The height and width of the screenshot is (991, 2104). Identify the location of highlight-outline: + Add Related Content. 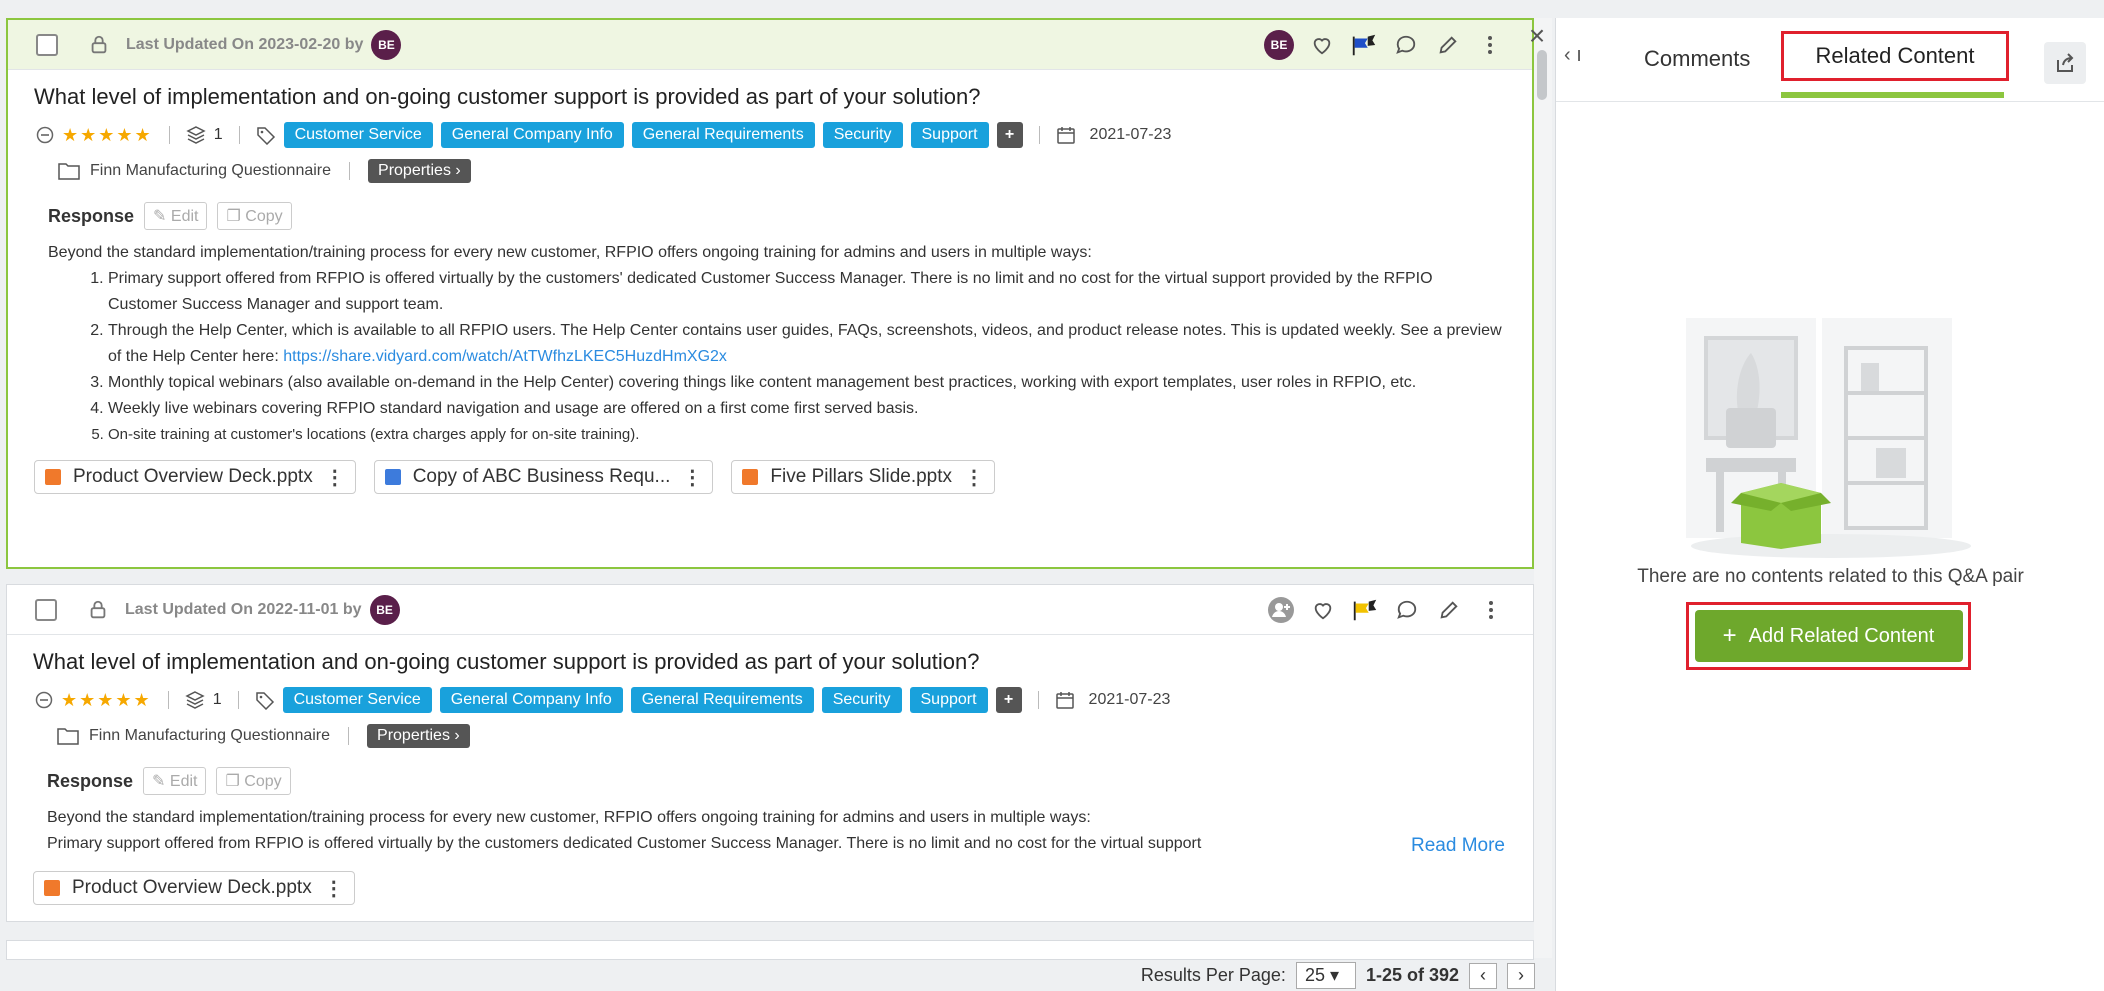
(1828, 636).